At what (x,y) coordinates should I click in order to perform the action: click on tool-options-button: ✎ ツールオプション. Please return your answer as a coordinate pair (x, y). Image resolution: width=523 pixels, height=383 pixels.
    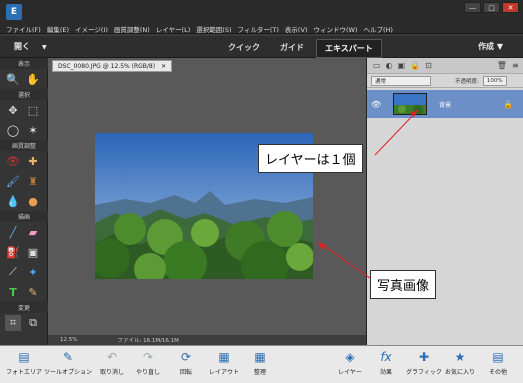
    Looking at the image, I should click on (68, 362).